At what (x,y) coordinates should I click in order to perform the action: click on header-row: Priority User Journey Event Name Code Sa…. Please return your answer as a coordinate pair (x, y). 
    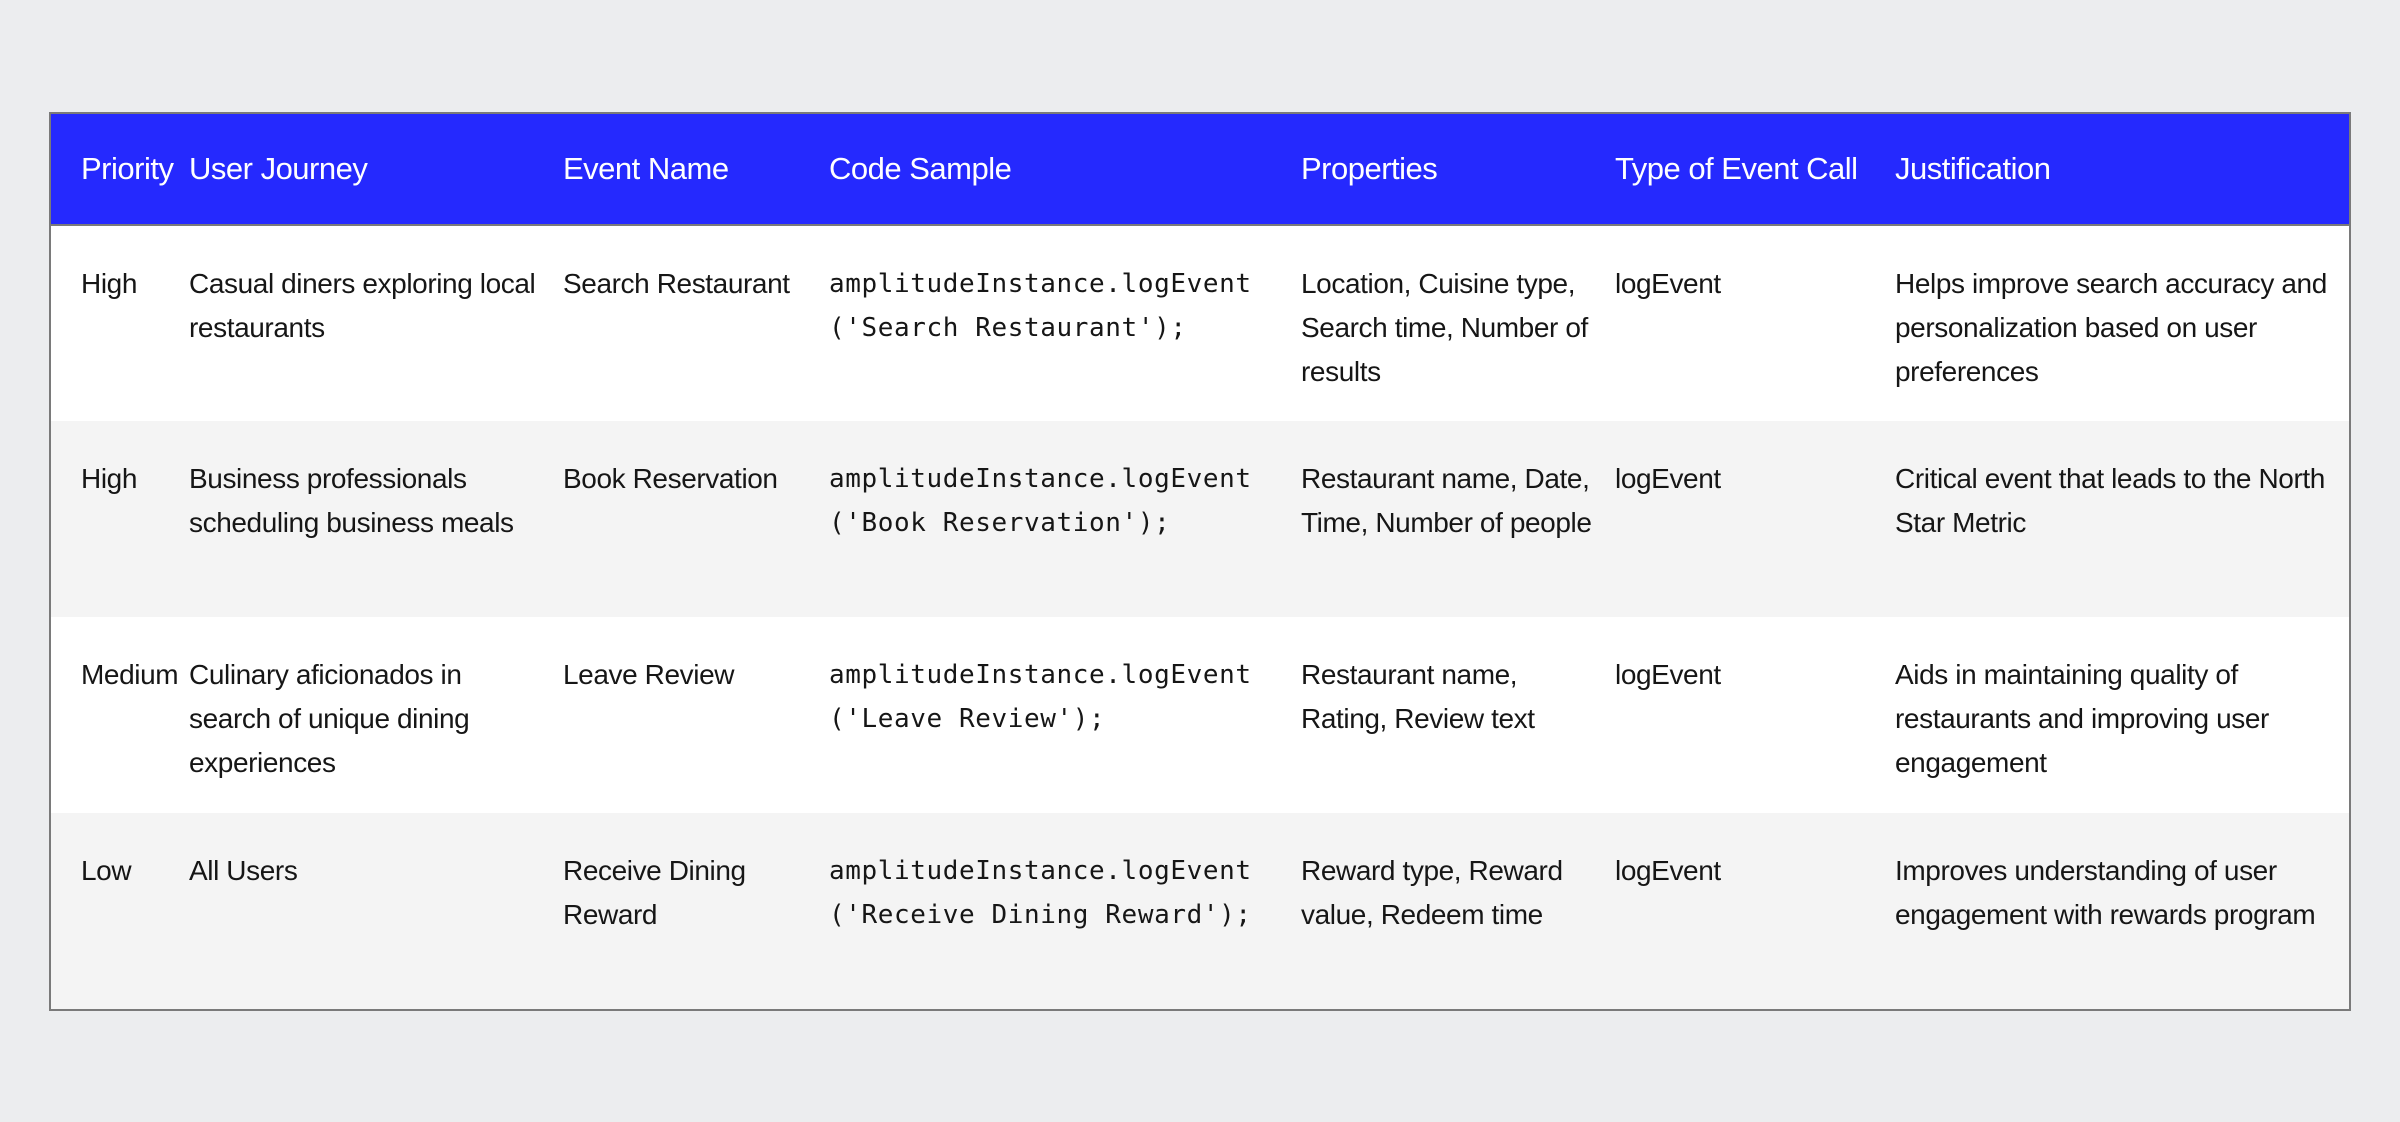
    Looking at the image, I should click on (1200, 169).